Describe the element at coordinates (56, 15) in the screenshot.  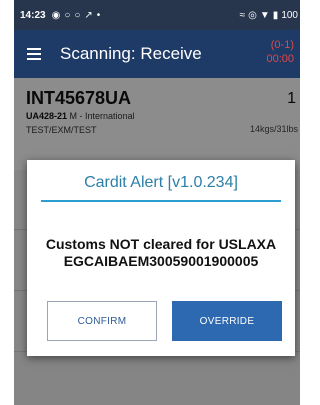
I see `notification-icon: ◉` at that location.